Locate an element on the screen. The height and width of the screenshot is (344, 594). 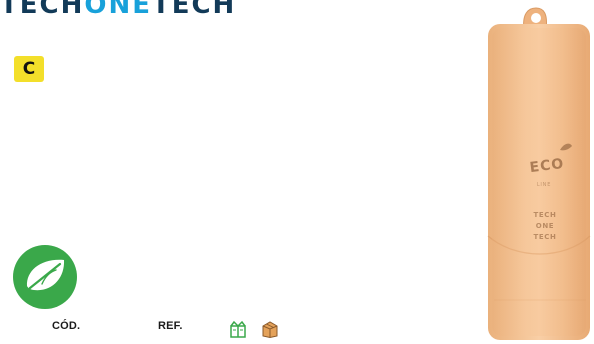
category-badge: C is located at coordinates (29, 69).